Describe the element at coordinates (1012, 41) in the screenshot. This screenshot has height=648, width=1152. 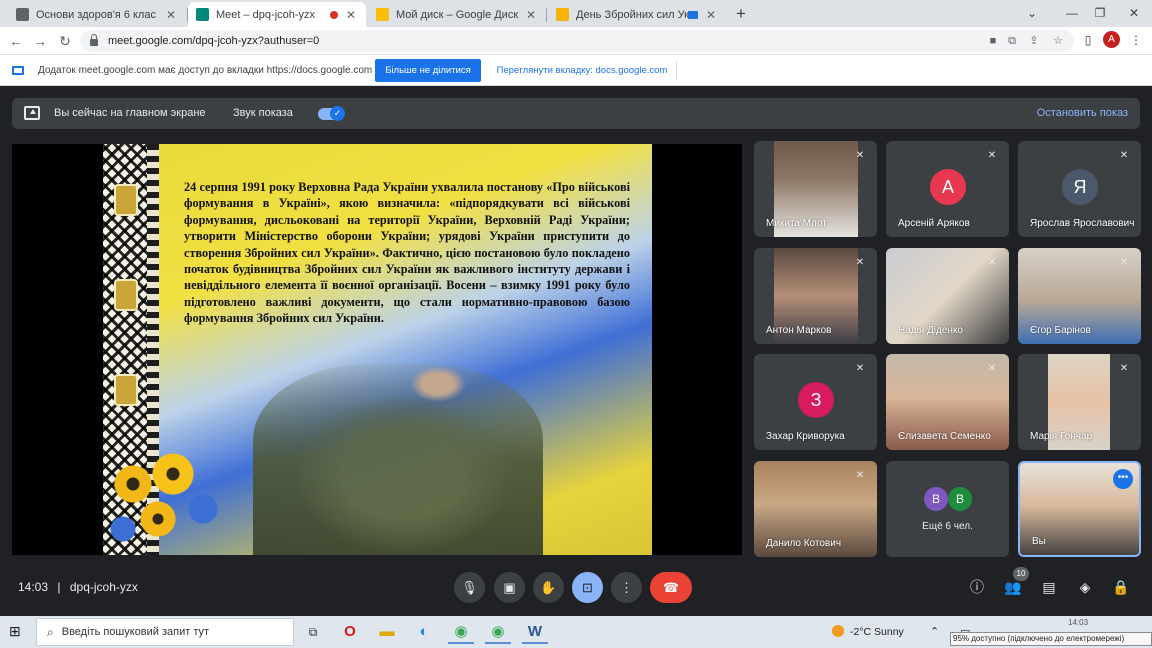
I see `translate-icon: ⧉` at that location.